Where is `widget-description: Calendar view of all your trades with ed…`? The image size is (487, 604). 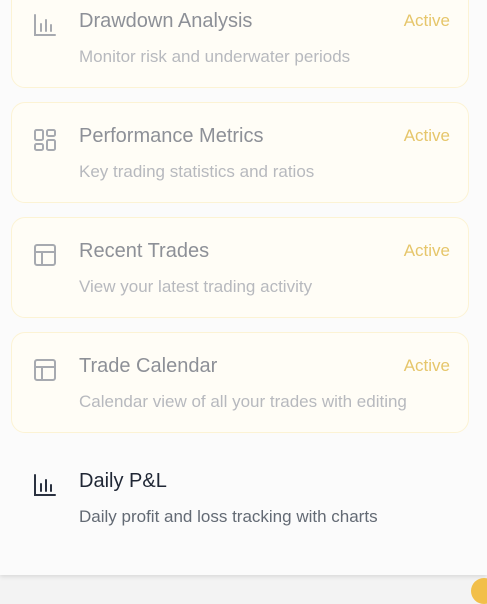
widget-description: Calendar view of all your trades with ed… is located at coordinates (243, 401).